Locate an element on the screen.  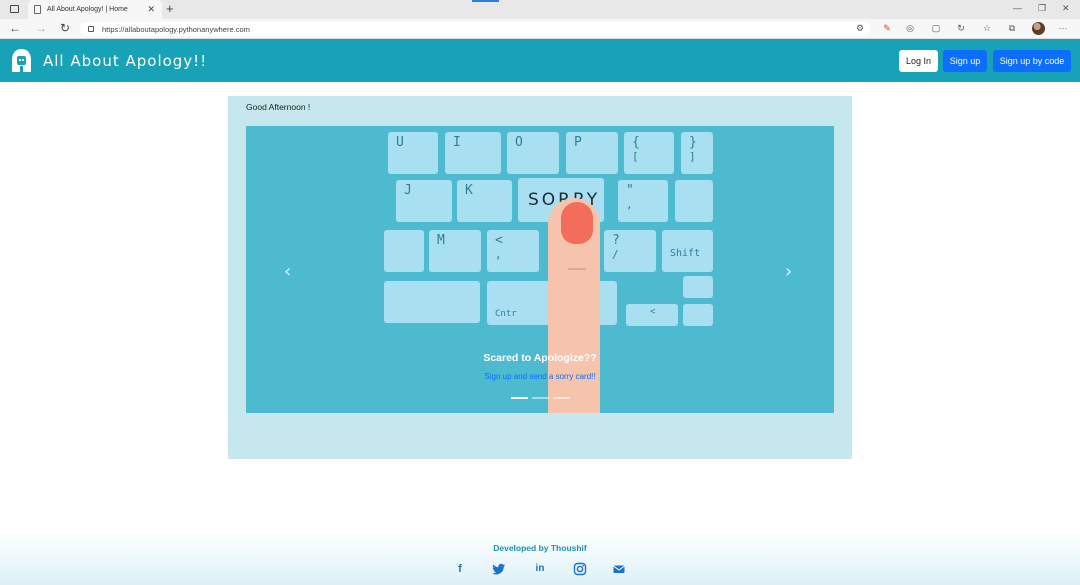
key-space-left is located at coordinates (432, 302).